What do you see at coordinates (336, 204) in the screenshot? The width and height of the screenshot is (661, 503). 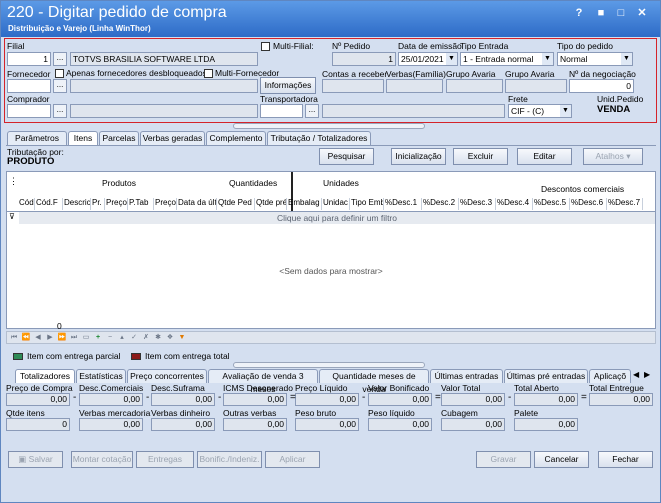 I see `column-header: Unidac` at bounding box center [336, 204].